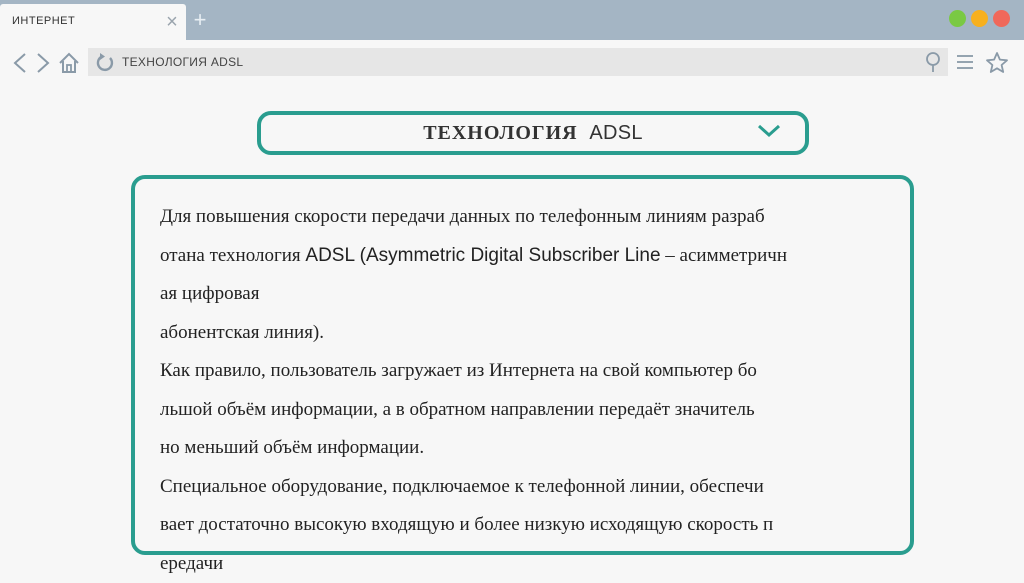  Describe the element at coordinates (182, 62) in the screenshot. I see `address-text: ТЕХНОЛОГИЯ ADSL` at that location.